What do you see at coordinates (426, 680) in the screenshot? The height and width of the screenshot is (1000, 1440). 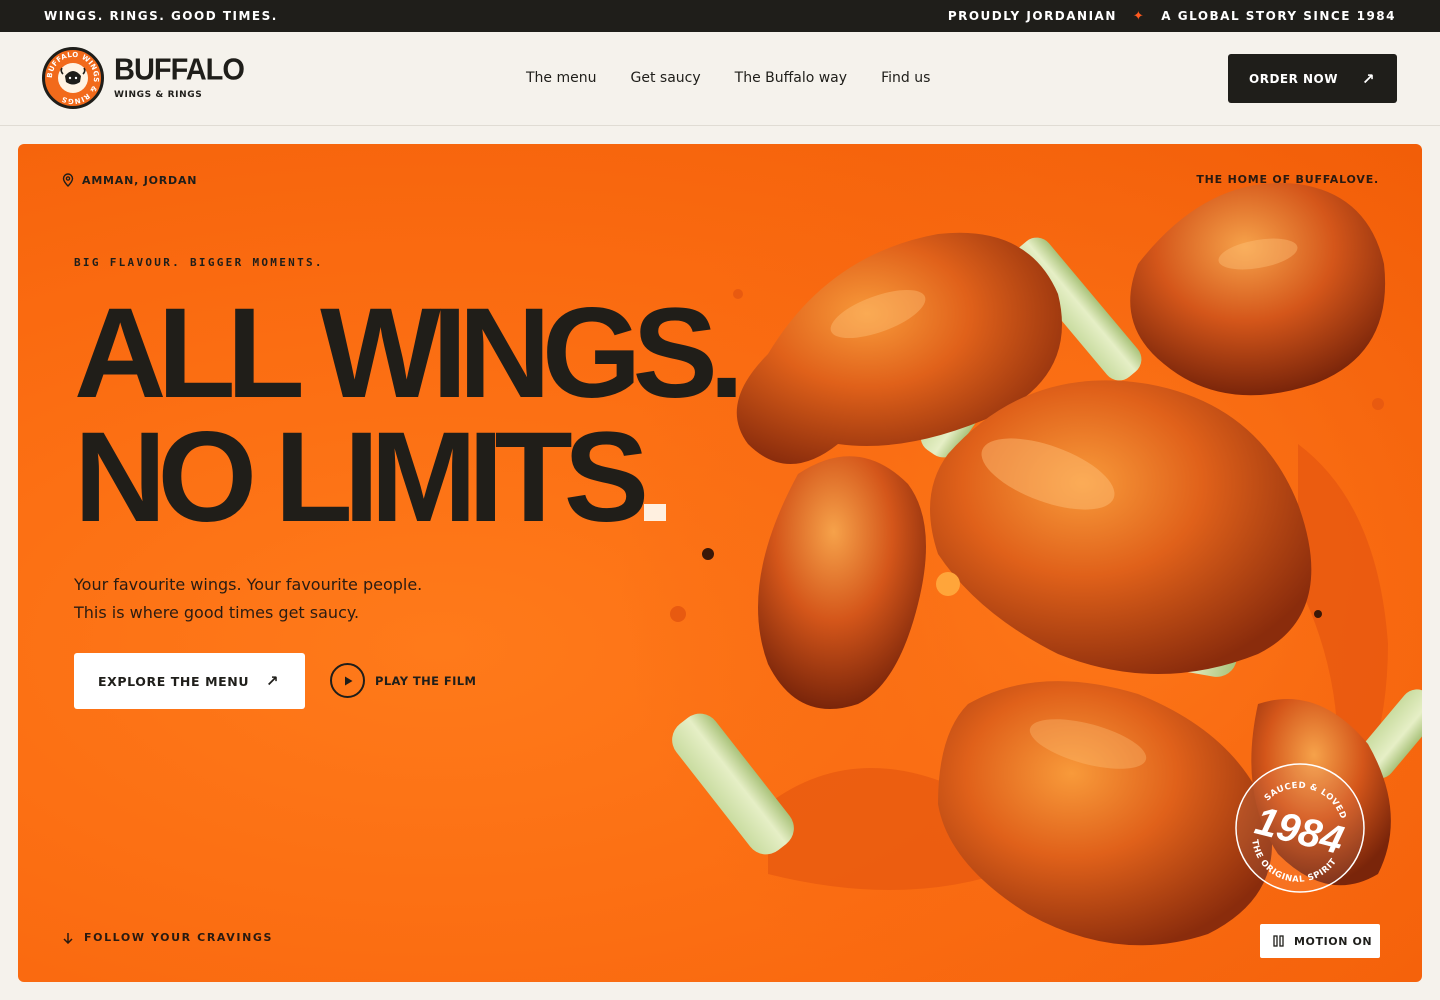 I see `play-film-label: PLAY THE FILM` at bounding box center [426, 680].